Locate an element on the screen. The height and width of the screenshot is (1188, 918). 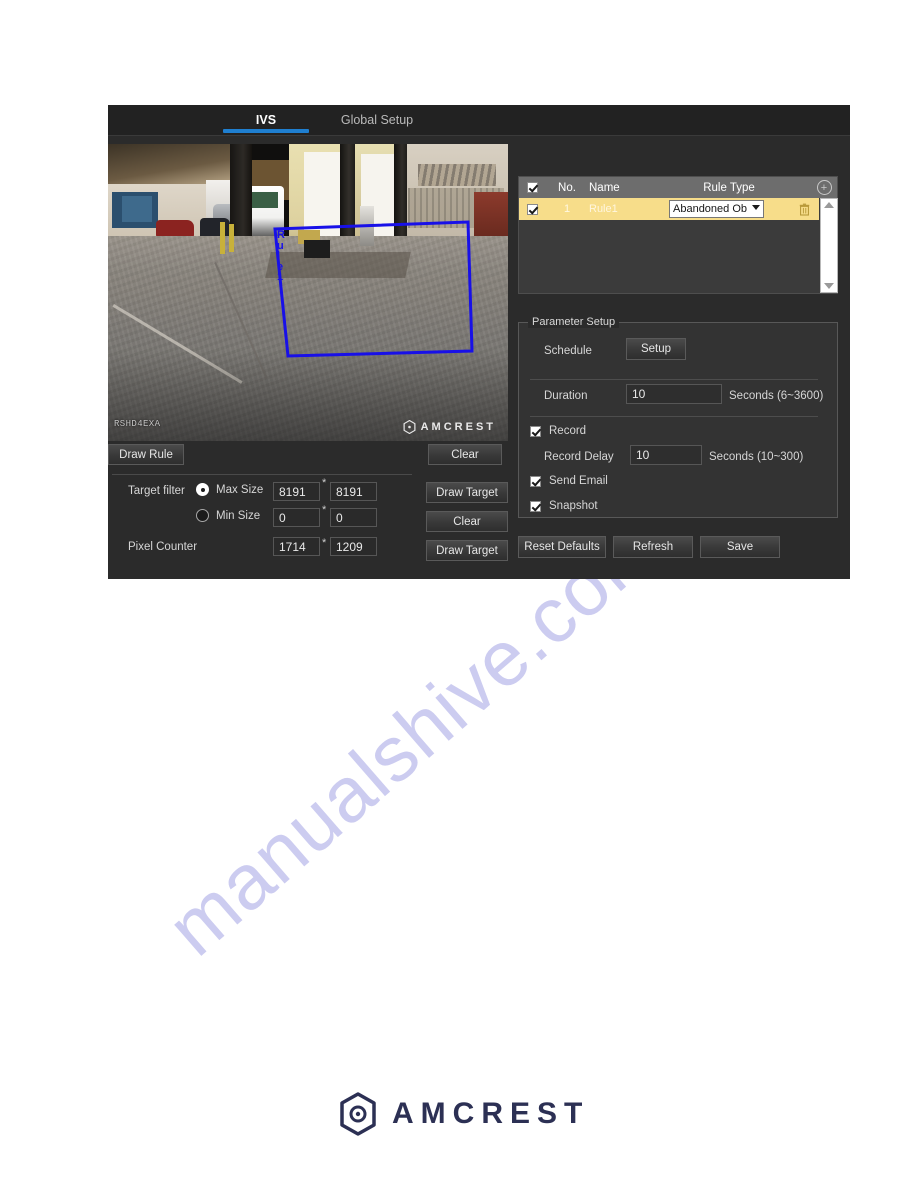
rule-table-scrollbar is located at coordinates (829, 245).